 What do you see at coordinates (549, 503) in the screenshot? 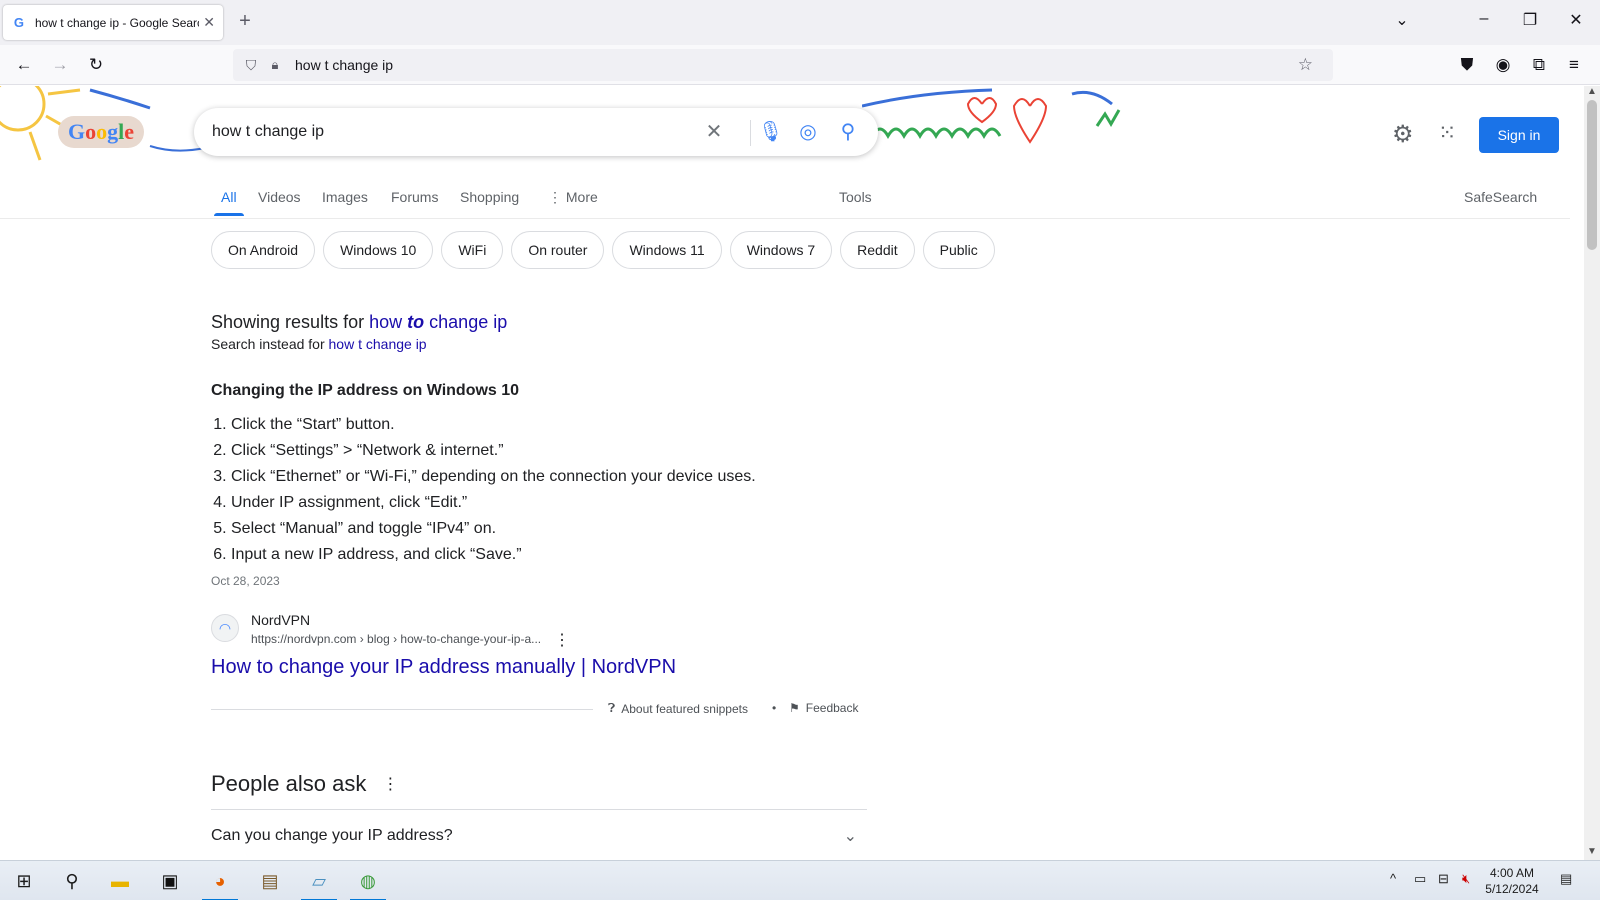
I see `step-item: Under IP assignment, click “Edit.”` at bounding box center [549, 503].